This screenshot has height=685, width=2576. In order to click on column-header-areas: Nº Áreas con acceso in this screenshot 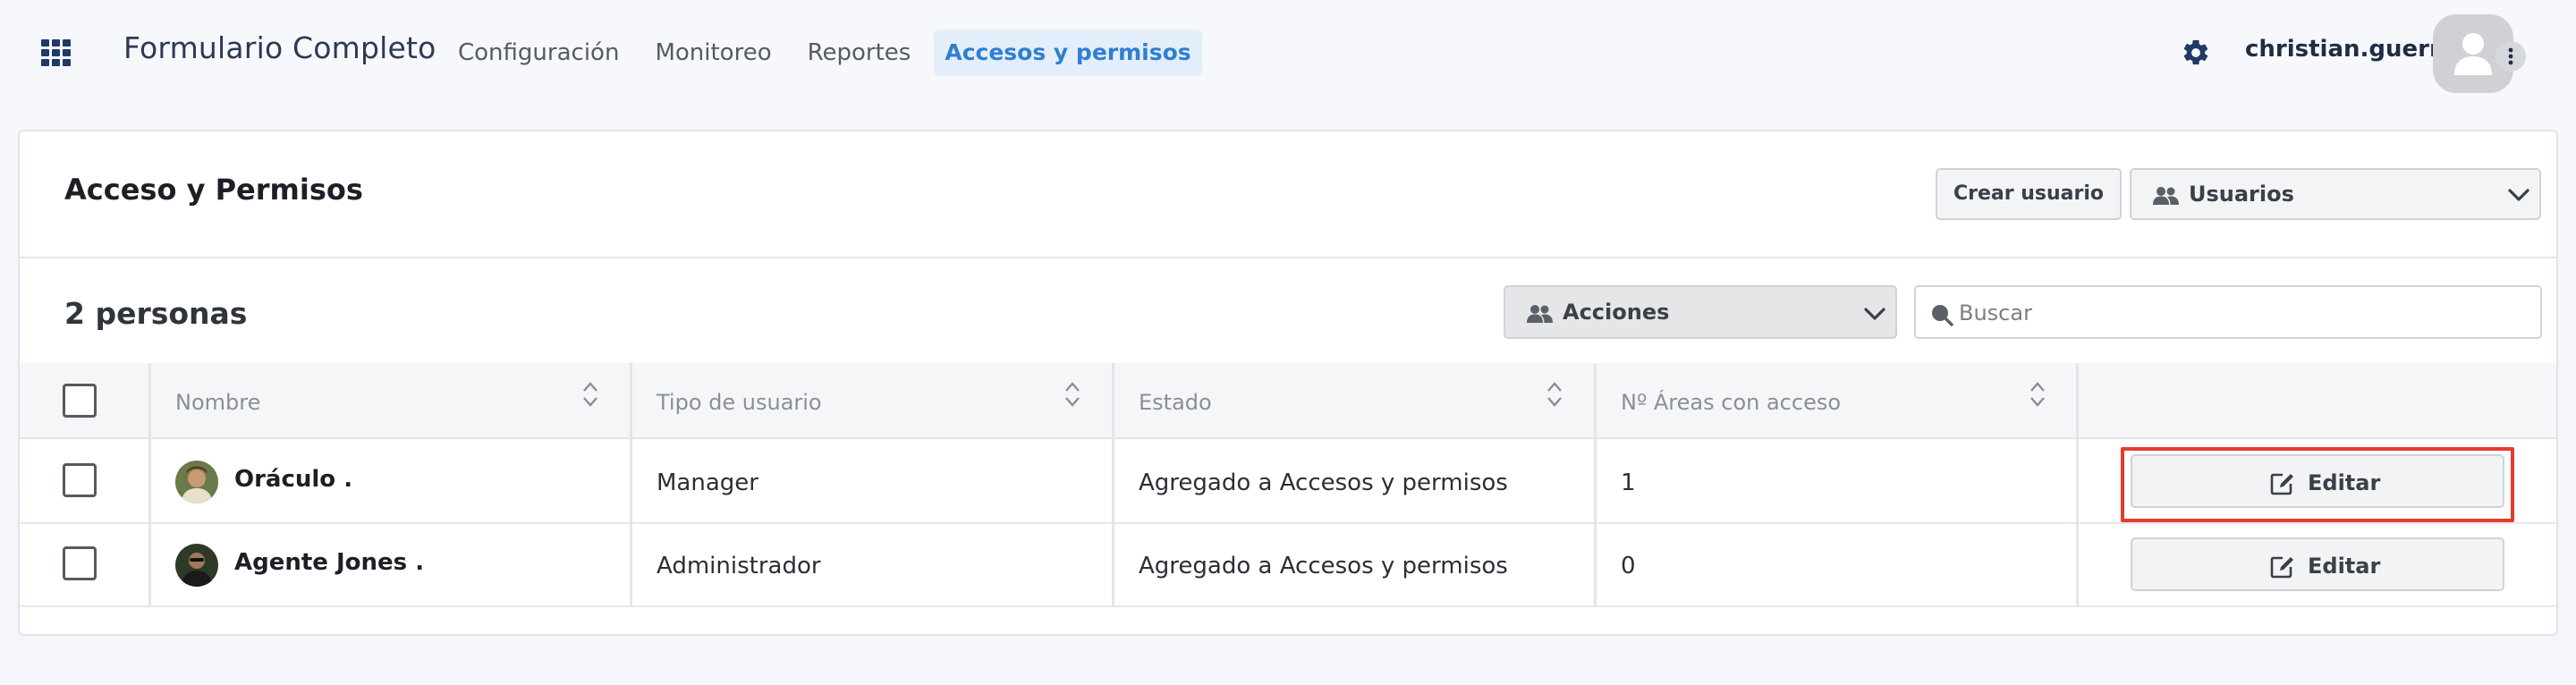, I will do `click(1731, 402)`.